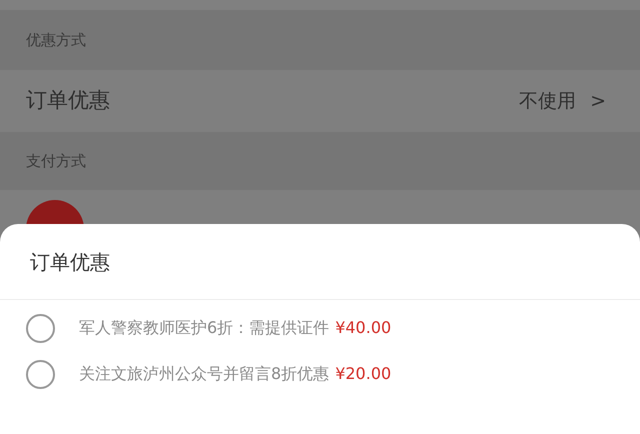 The width and height of the screenshot is (640, 434). Describe the element at coordinates (204, 374) in the screenshot. I see `option-label: 关注文旅泸州公众号并留言8折优惠` at that location.